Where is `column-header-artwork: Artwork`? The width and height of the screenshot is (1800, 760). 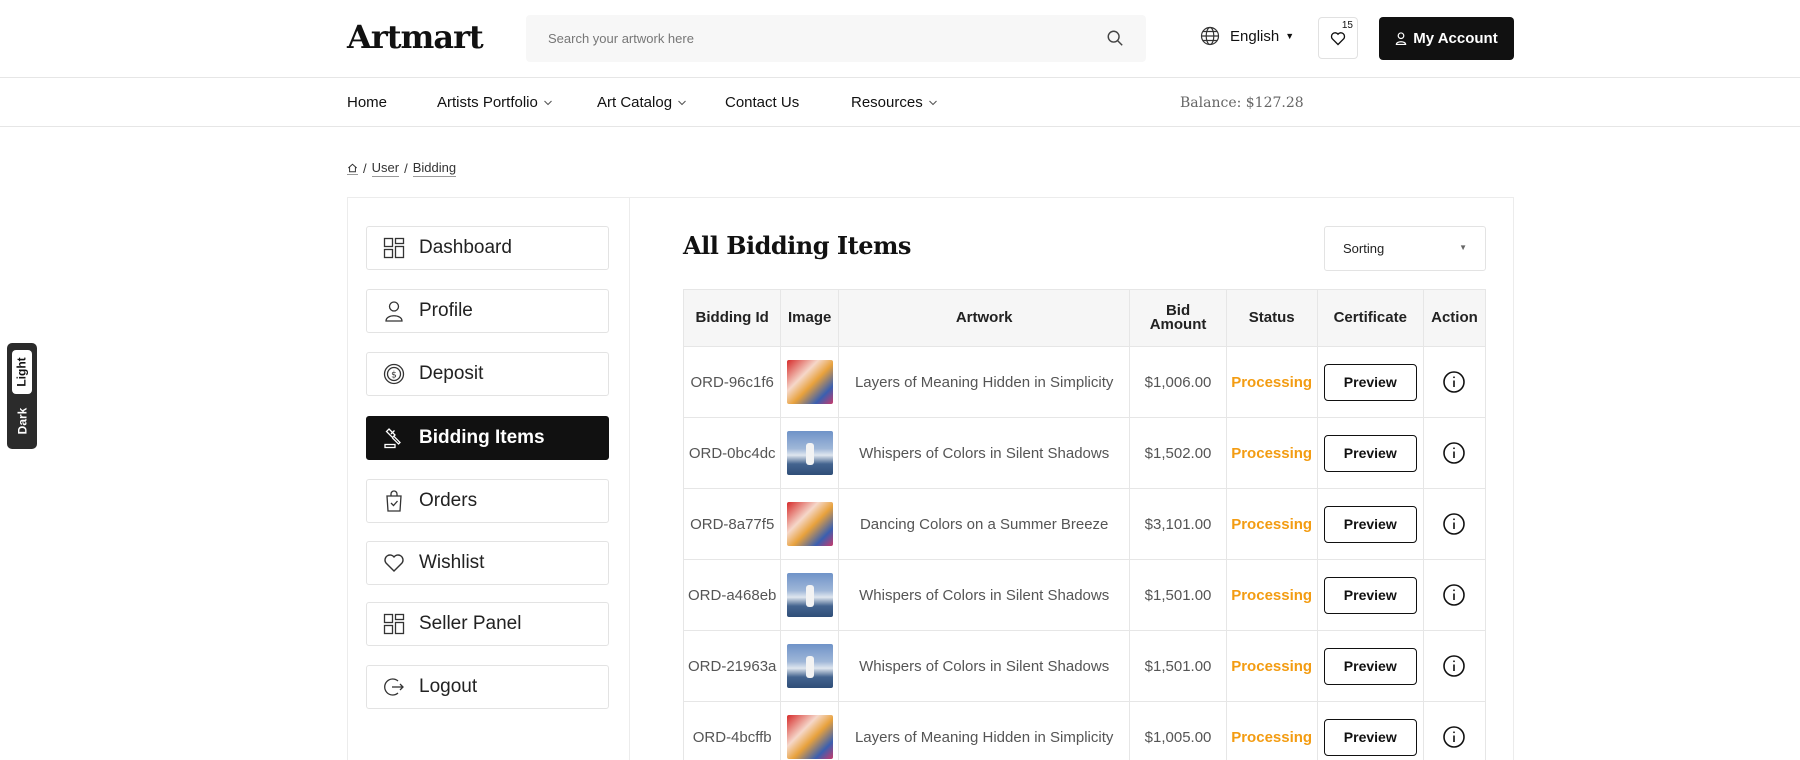
column-header-artwork: Artwork is located at coordinates (984, 318).